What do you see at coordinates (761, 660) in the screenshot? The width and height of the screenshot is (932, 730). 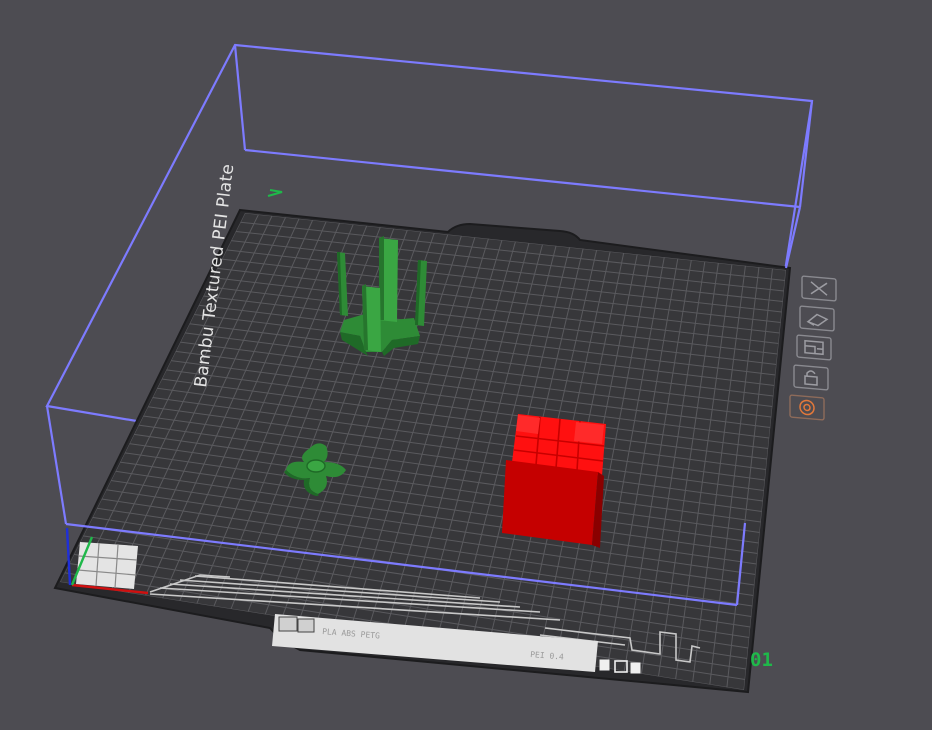 I see `plate-number-label: 01` at bounding box center [761, 660].